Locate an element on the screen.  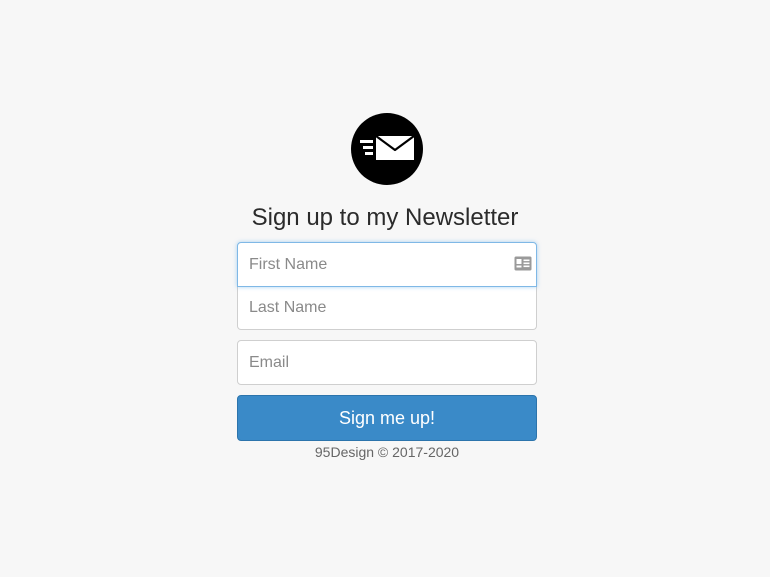
copyright-footer: 95Design © 2017-2020 is located at coordinates (387, 452).